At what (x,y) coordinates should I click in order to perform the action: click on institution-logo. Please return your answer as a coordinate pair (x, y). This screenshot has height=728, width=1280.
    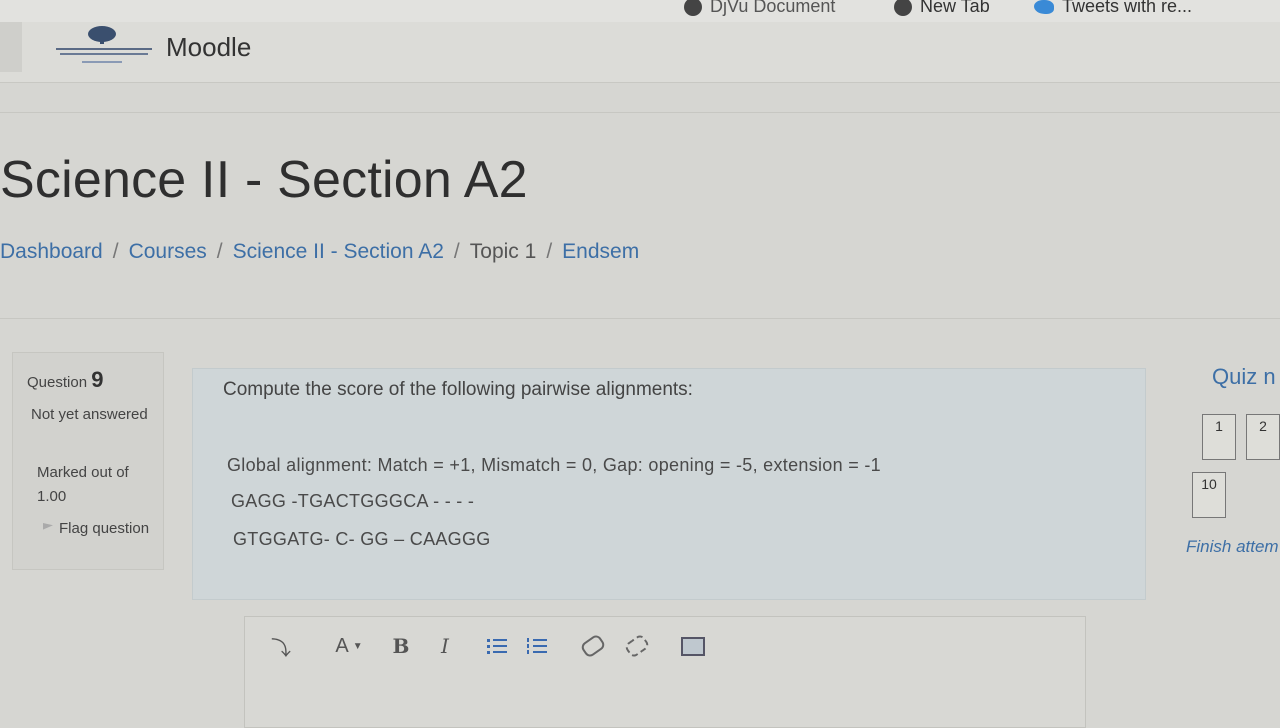
    Looking at the image, I should click on (106, 47).